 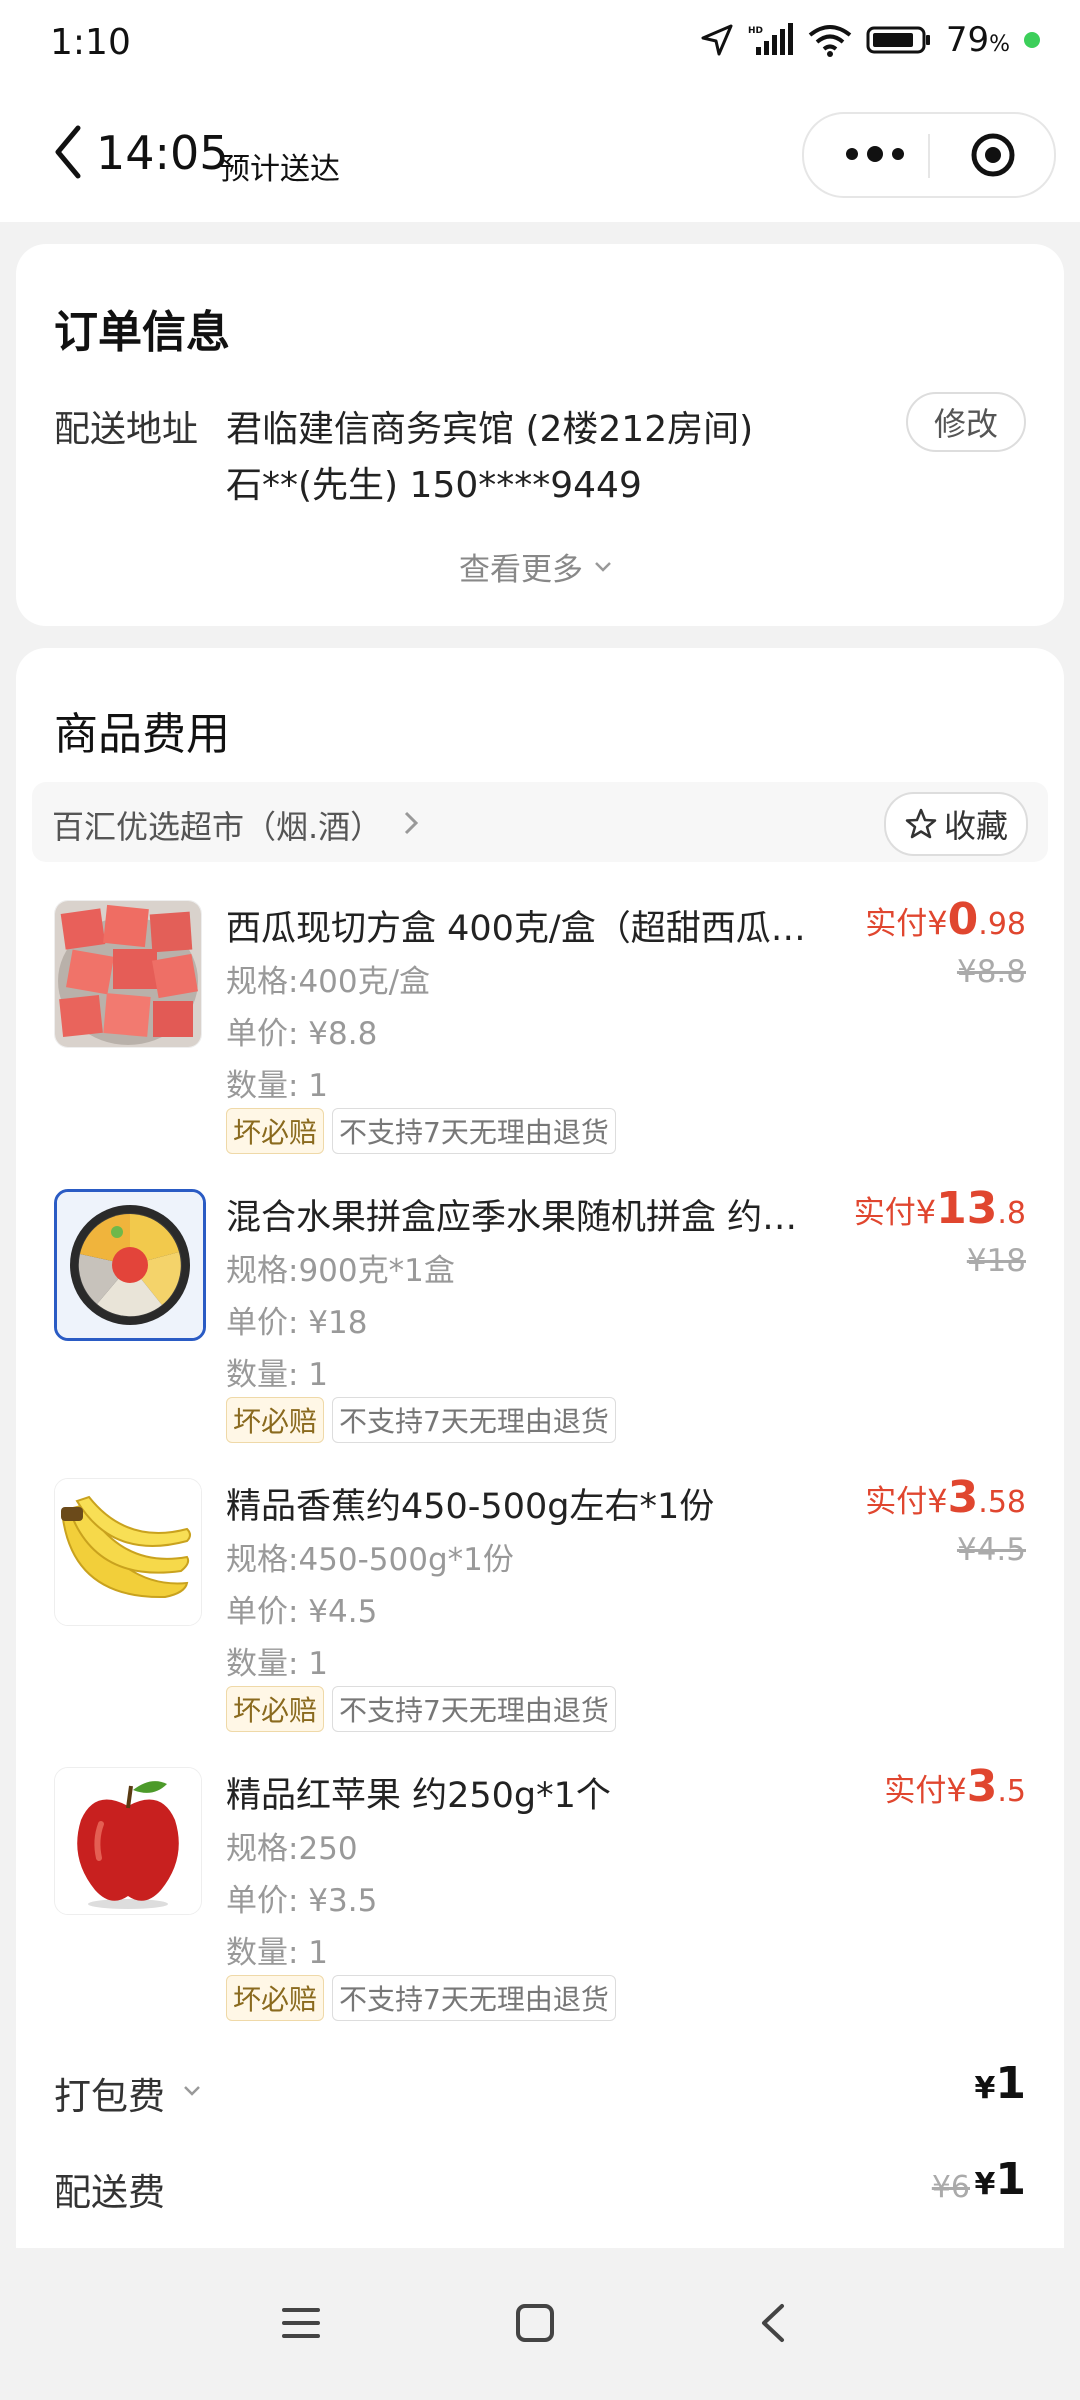 I want to click on banana-image, so click(x=128, y=1552).